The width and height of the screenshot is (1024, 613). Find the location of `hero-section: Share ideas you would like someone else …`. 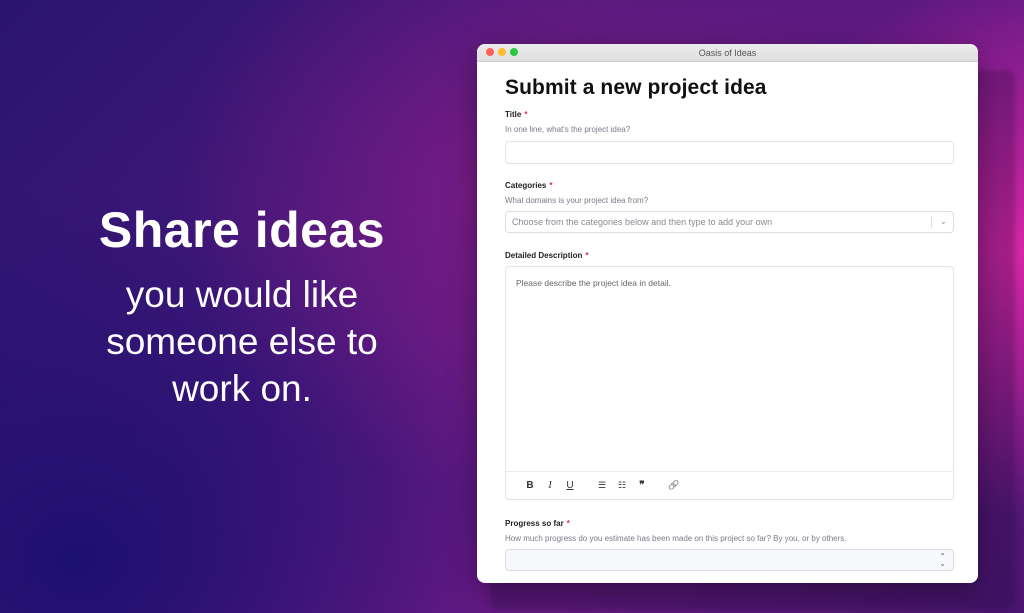

hero-section: Share ideas you would like someone else … is located at coordinates (242, 303).